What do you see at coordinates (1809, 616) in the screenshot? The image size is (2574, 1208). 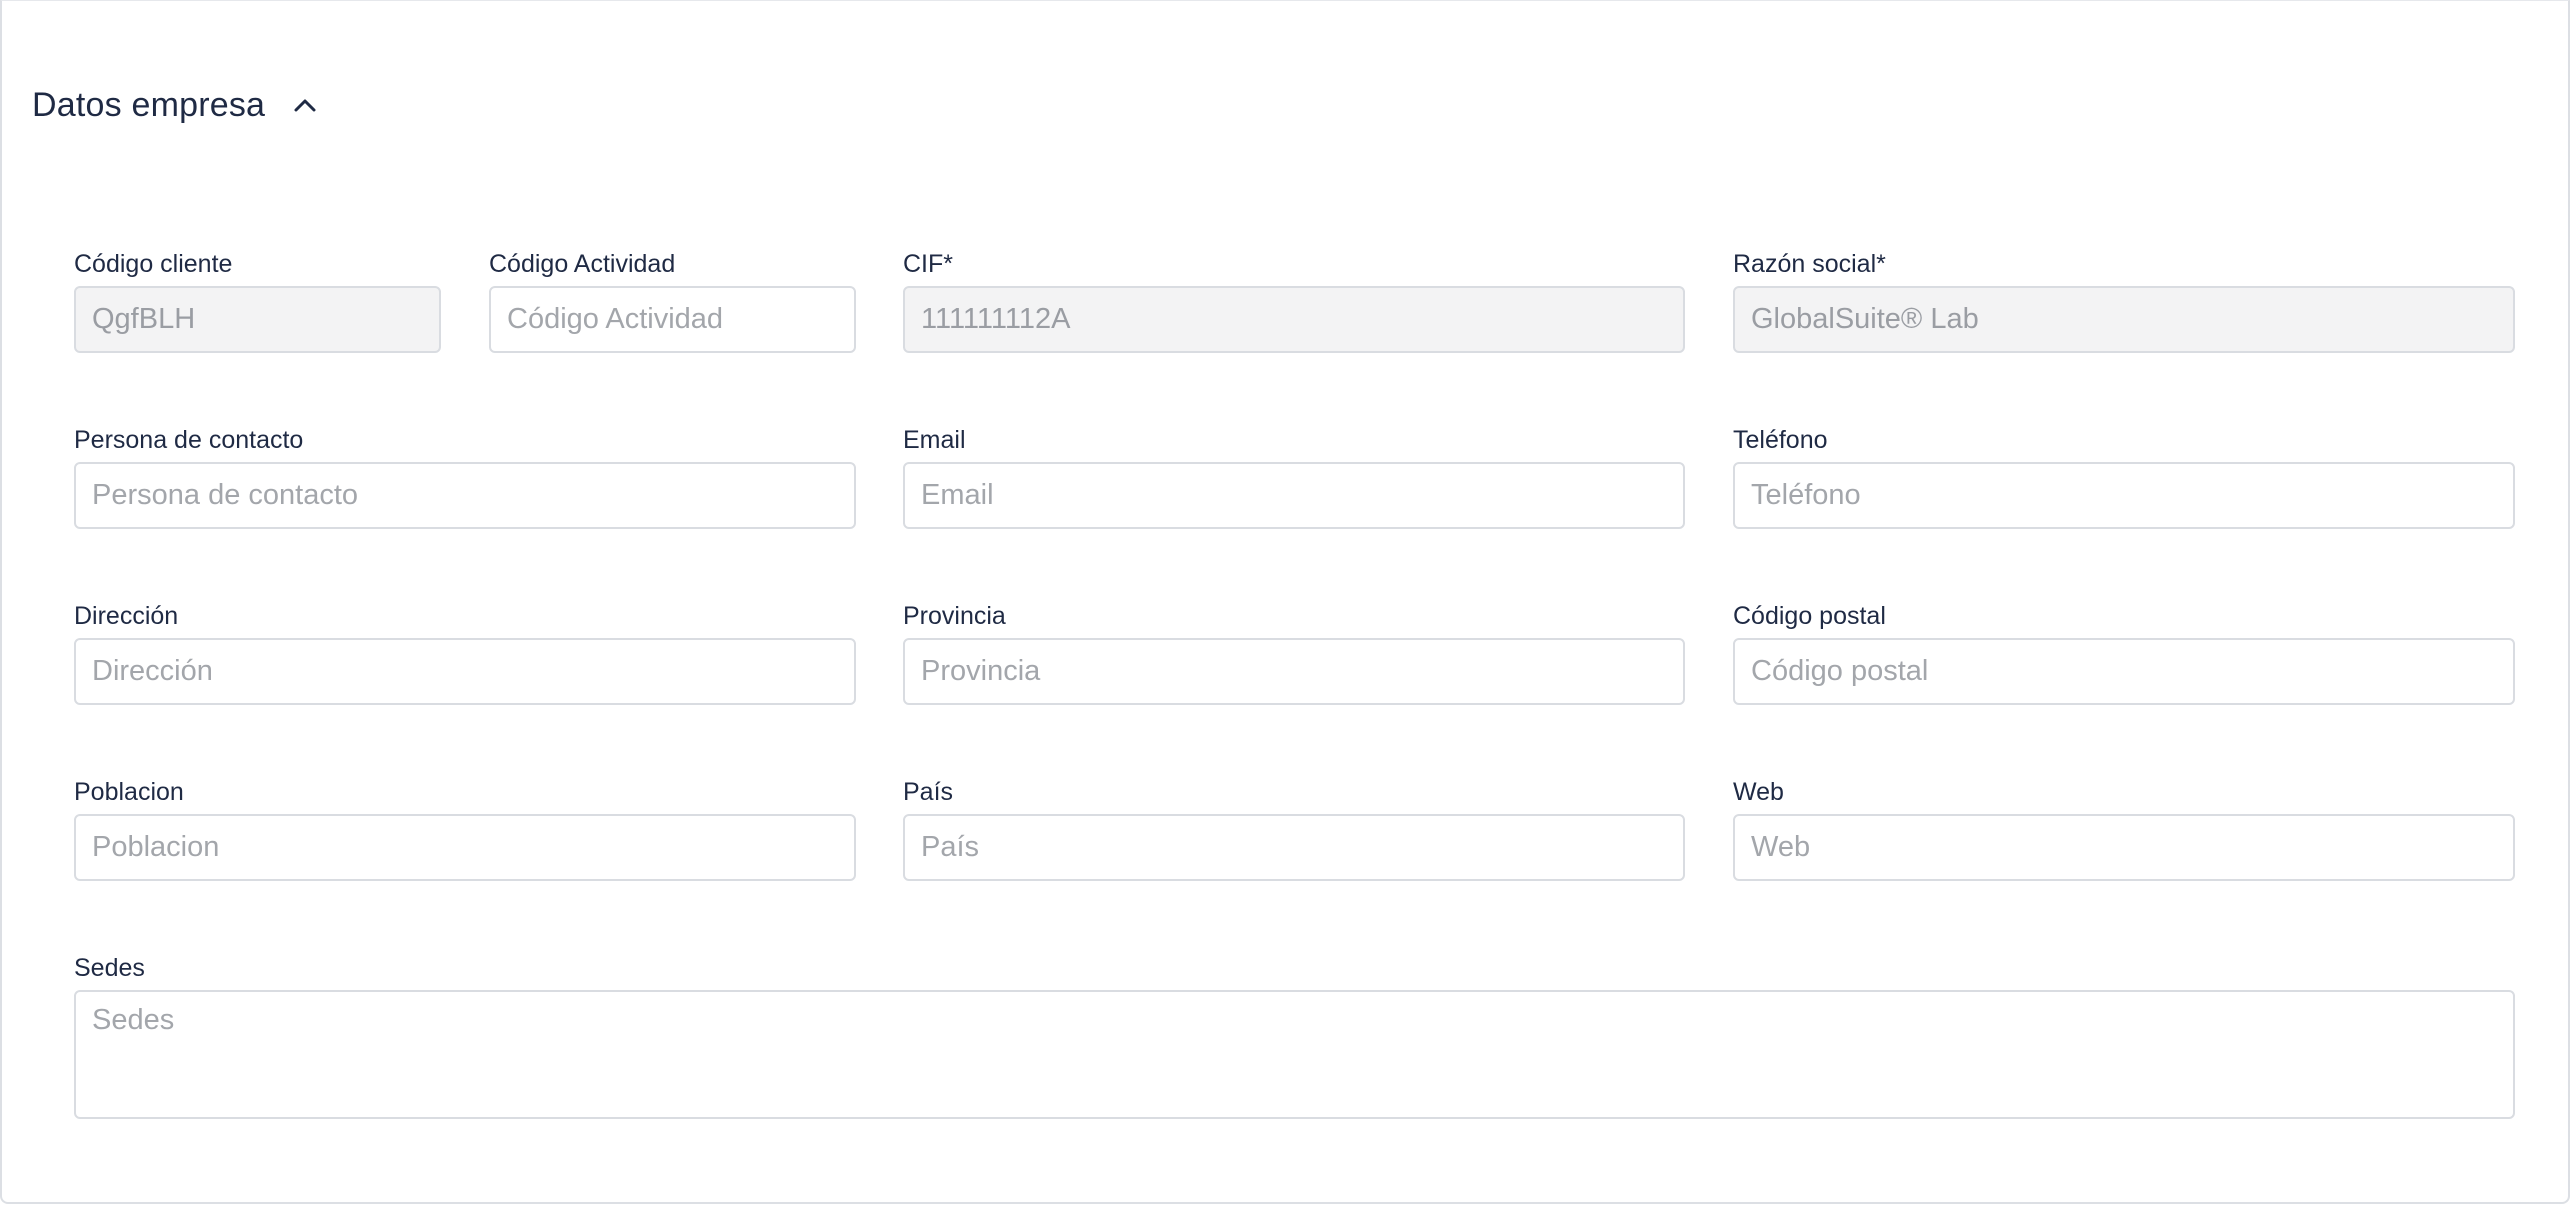 I see `codigo-postal-label: Código postal` at bounding box center [1809, 616].